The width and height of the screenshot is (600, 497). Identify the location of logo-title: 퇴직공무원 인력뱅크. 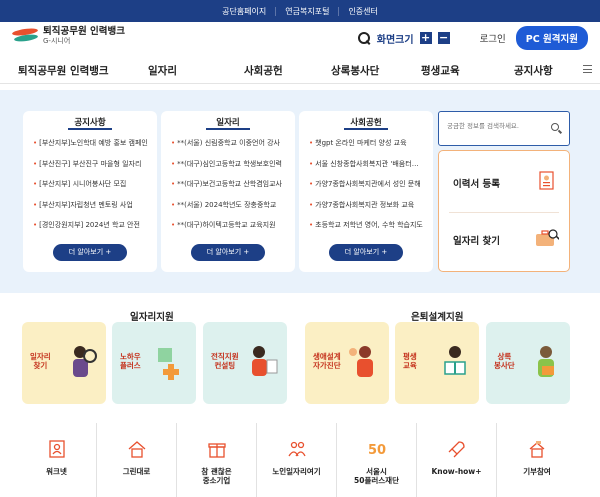
(84, 31).